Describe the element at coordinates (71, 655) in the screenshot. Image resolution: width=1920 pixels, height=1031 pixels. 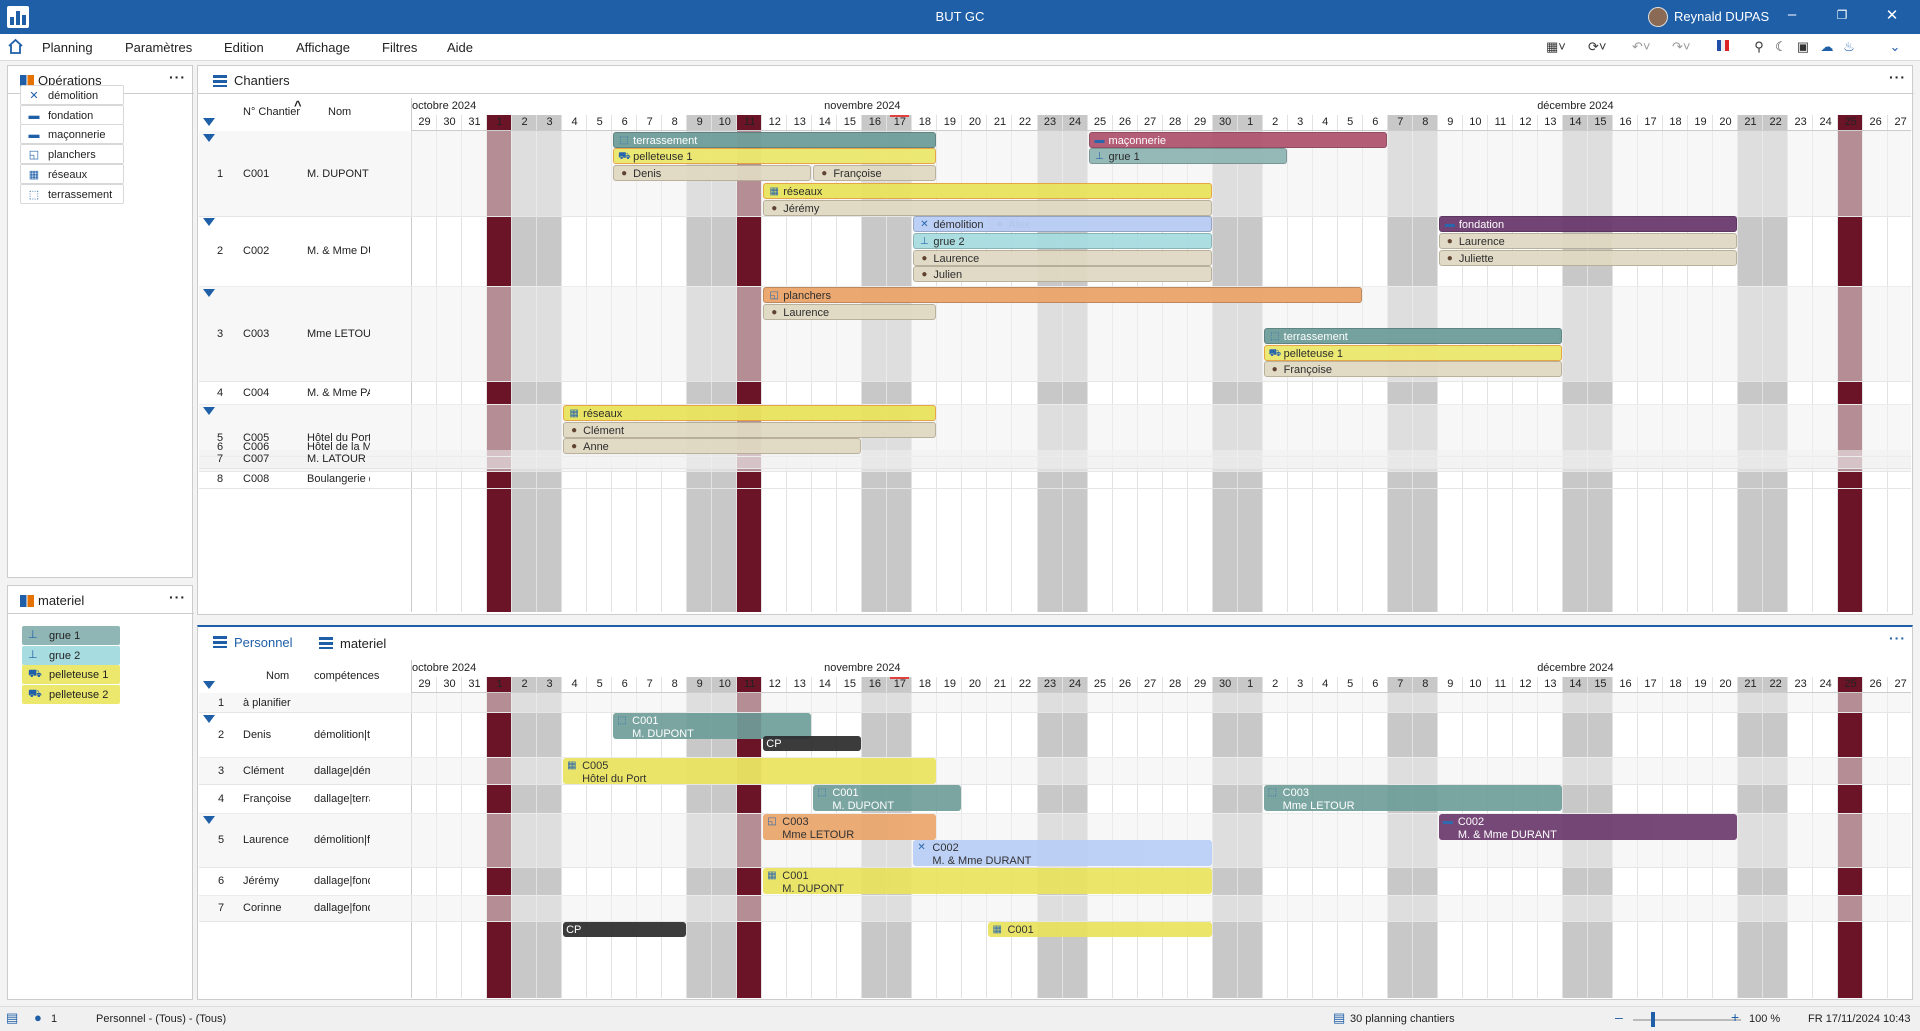
I see `materiel-chip: ⊥ grue 2` at that location.